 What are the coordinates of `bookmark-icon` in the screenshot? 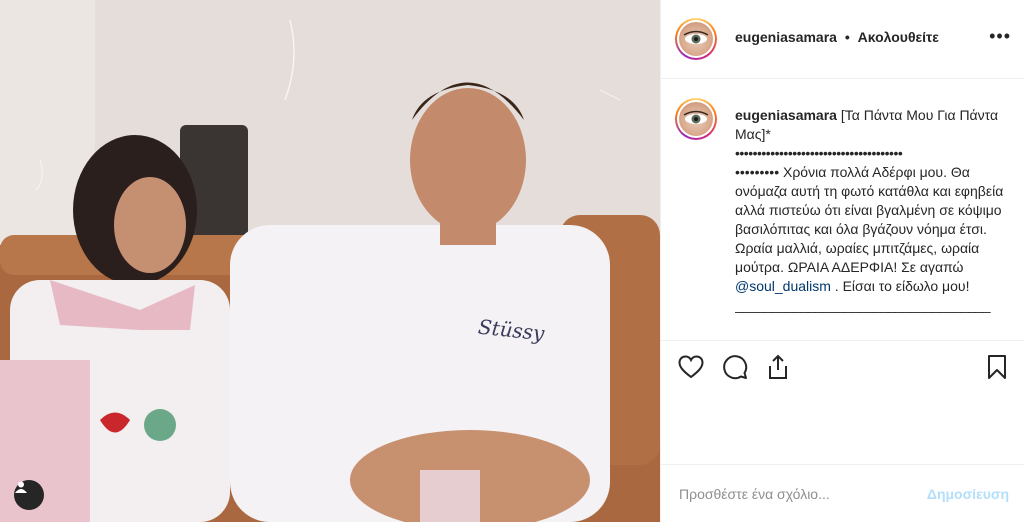 It's located at (997, 367).